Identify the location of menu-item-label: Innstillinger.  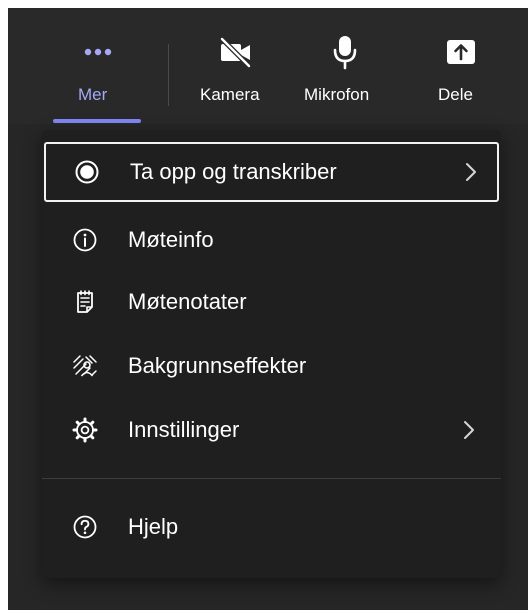
(184, 429).